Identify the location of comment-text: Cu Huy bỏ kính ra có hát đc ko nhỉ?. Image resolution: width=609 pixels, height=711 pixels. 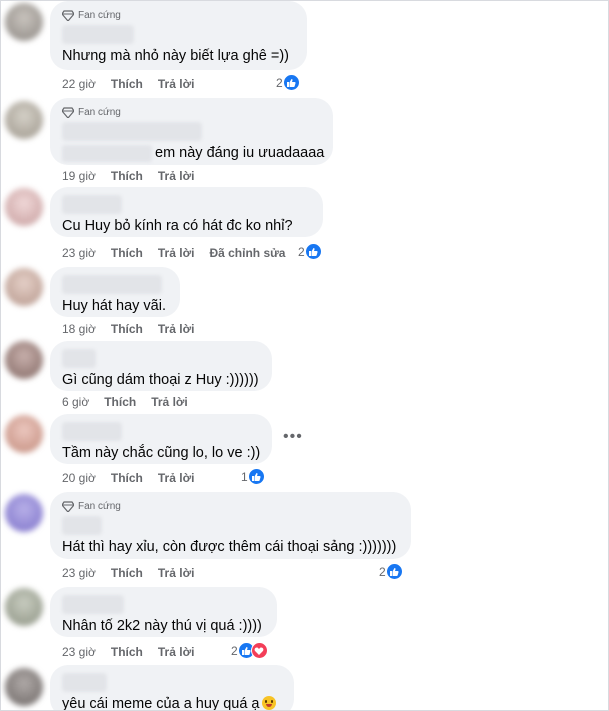
(177, 226).